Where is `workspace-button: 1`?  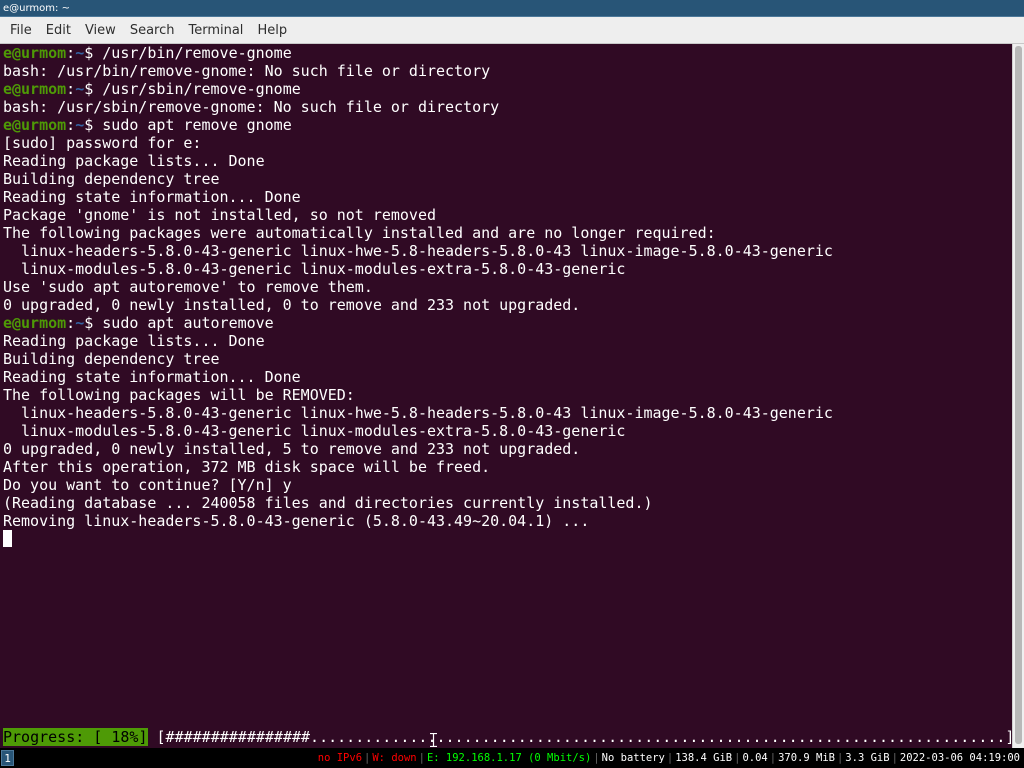 workspace-button: 1 is located at coordinates (7, 758).